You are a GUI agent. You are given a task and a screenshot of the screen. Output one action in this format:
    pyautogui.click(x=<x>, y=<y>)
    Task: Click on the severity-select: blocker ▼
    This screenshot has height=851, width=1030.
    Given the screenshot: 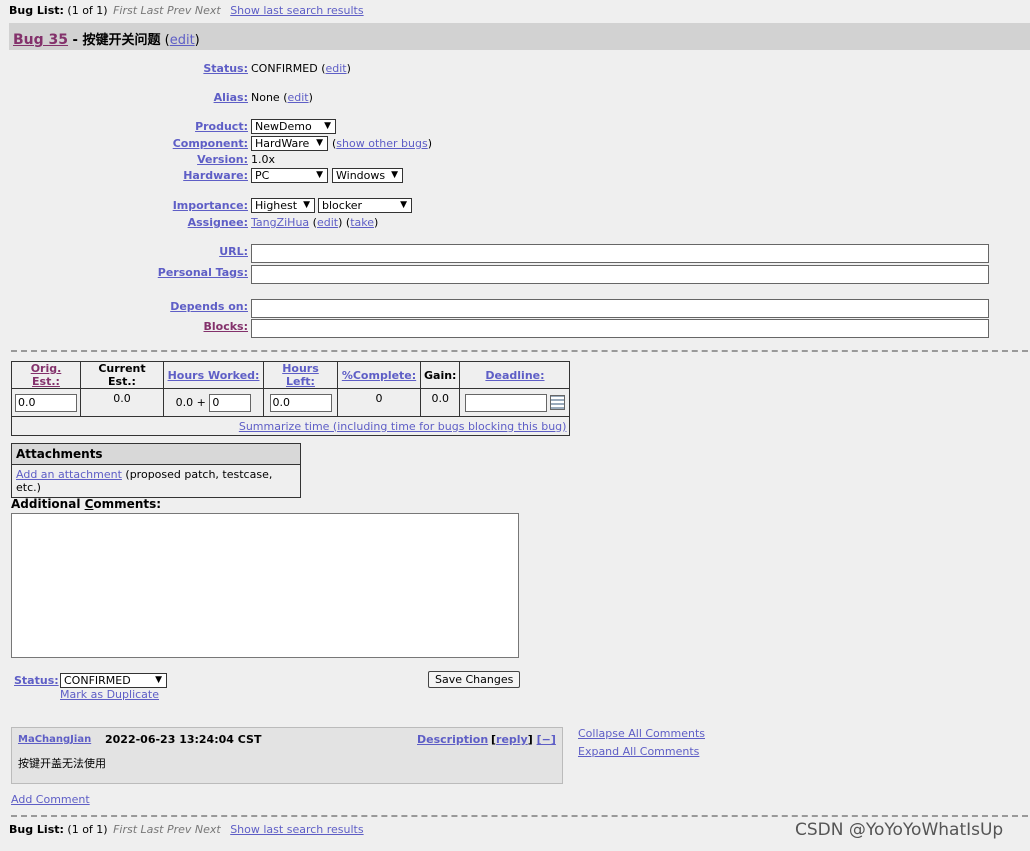 What is the action you would take?
    pyautogui.click(x=365, y=205)
    